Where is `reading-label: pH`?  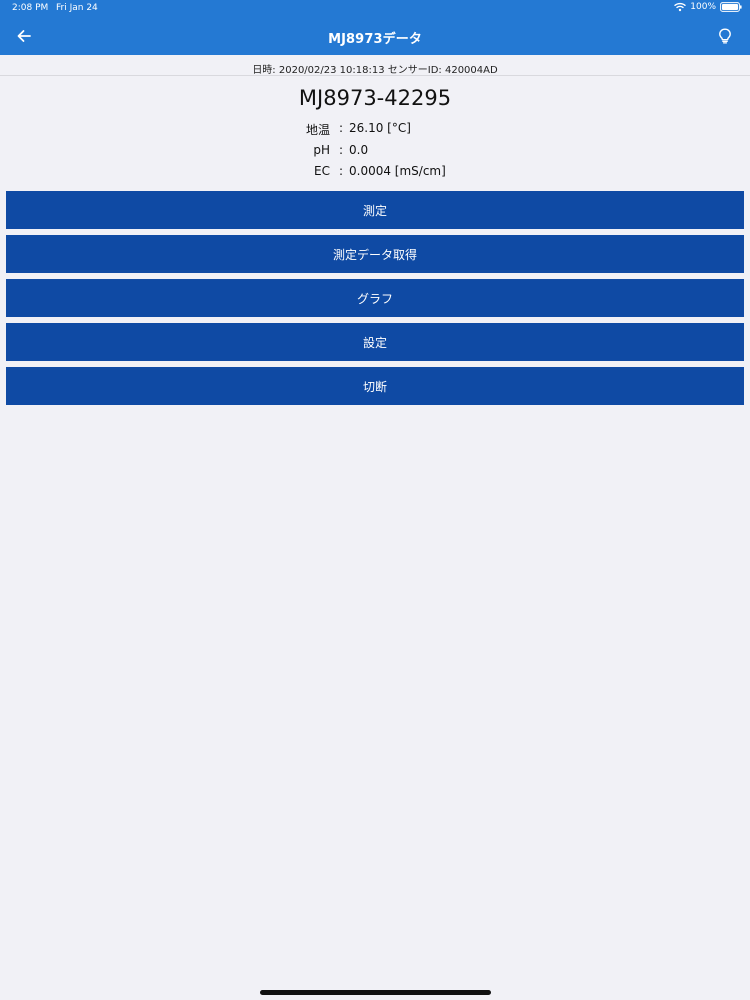
reading-label: pH is located at coordinates (321, 149).